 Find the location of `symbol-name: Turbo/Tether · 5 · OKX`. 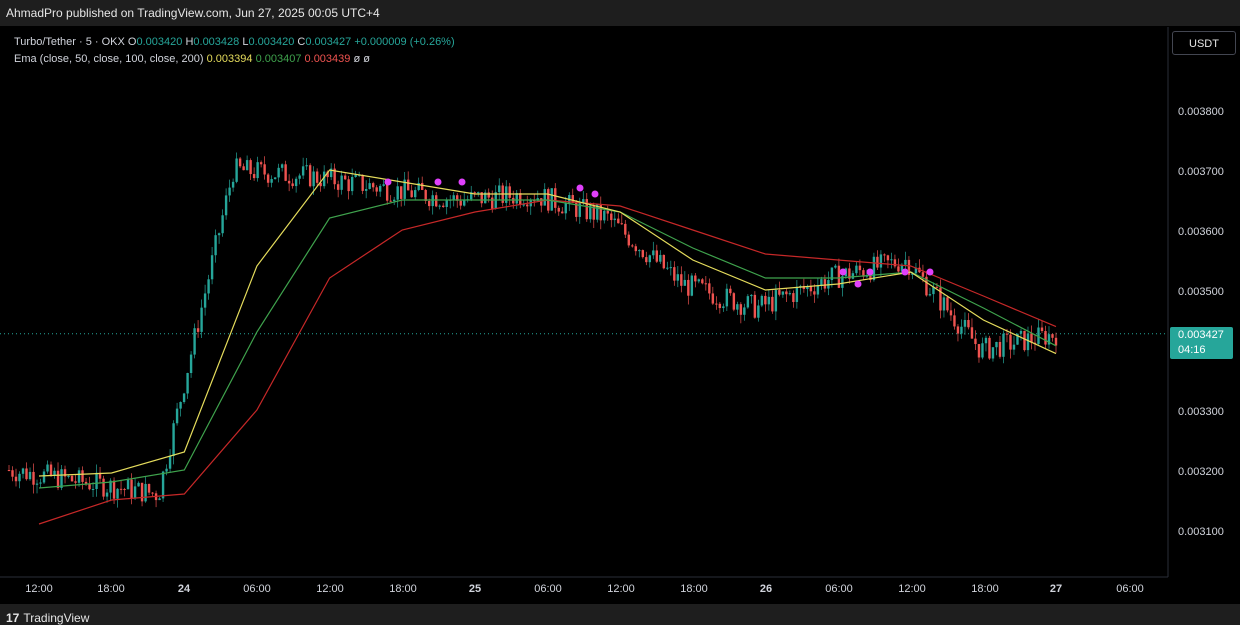

symbol-name: Turbo/Tether · 5 · OKX is located at coordinates (69, 42).